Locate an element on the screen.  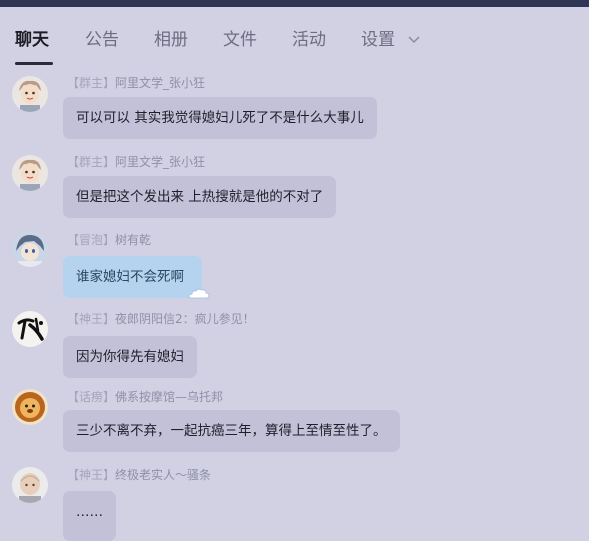
chevron-down-icon is located at coordinates (414, 40).